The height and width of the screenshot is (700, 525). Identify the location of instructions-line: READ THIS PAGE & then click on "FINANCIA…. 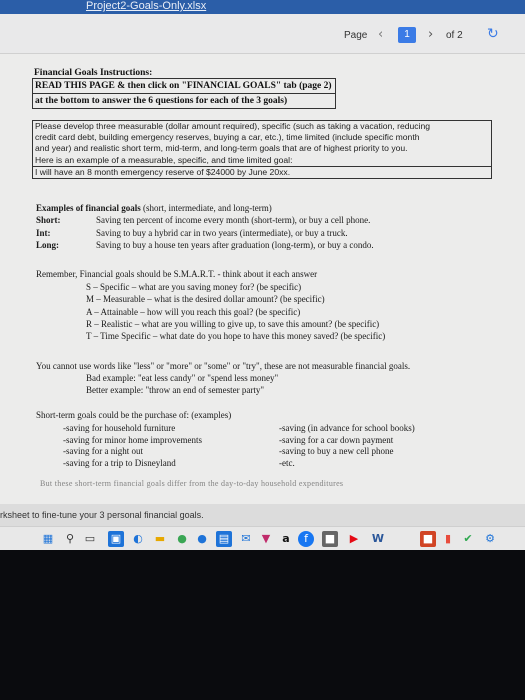
(183, 86).